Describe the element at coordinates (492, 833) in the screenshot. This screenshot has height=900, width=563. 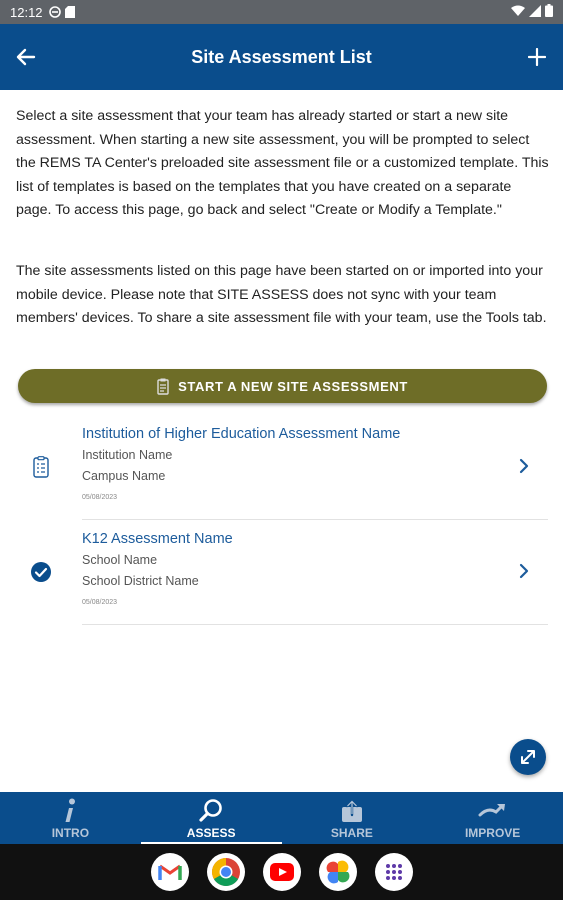
I see `tab-label: IMPROVE` at that location.